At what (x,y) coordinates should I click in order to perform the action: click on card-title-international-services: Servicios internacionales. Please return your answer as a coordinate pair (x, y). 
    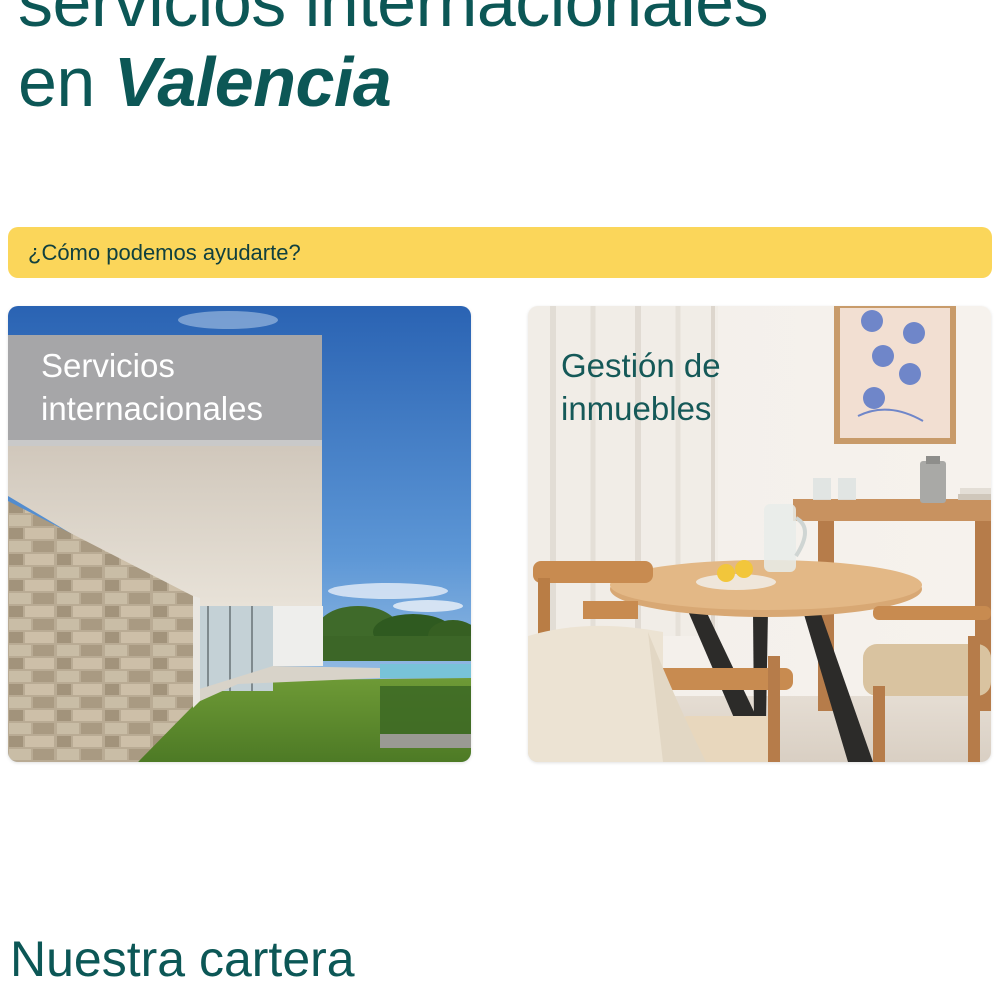
    Looking at the image, I should click on (152, 387).